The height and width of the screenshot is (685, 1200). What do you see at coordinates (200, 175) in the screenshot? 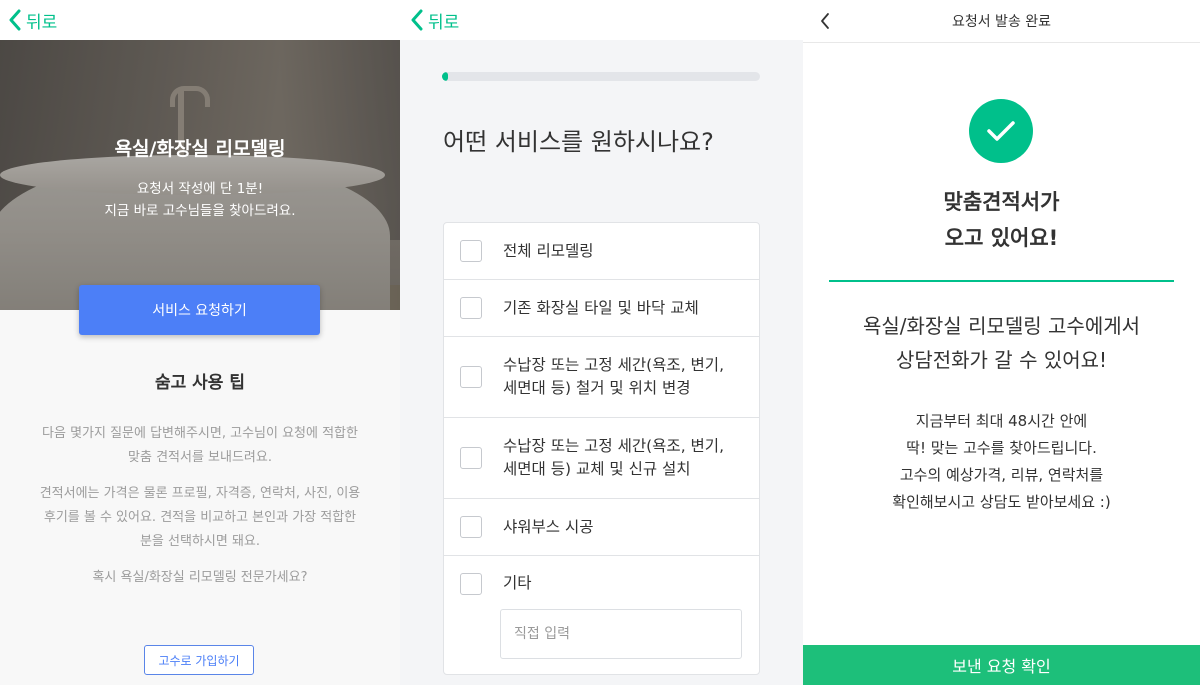
I see `hero-image` at bounding box center [200, 175].